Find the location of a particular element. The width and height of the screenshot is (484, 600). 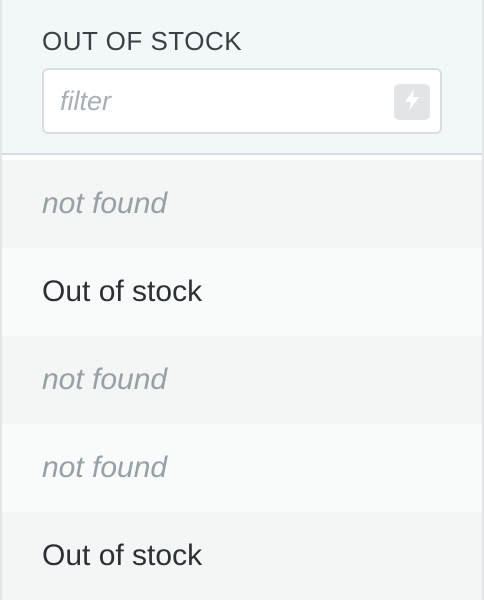

lightning-bolt-icon is located at coordinates (412, 102).